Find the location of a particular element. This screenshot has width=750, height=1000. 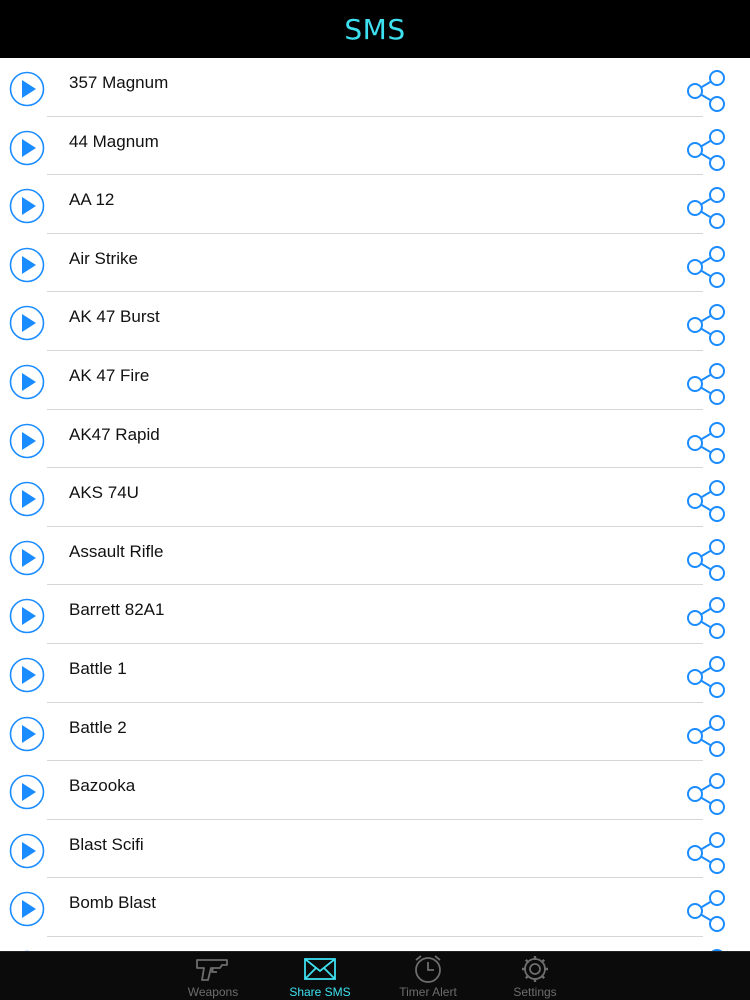

list-item-label: Battle 2 is located at coordinates (98, 727).